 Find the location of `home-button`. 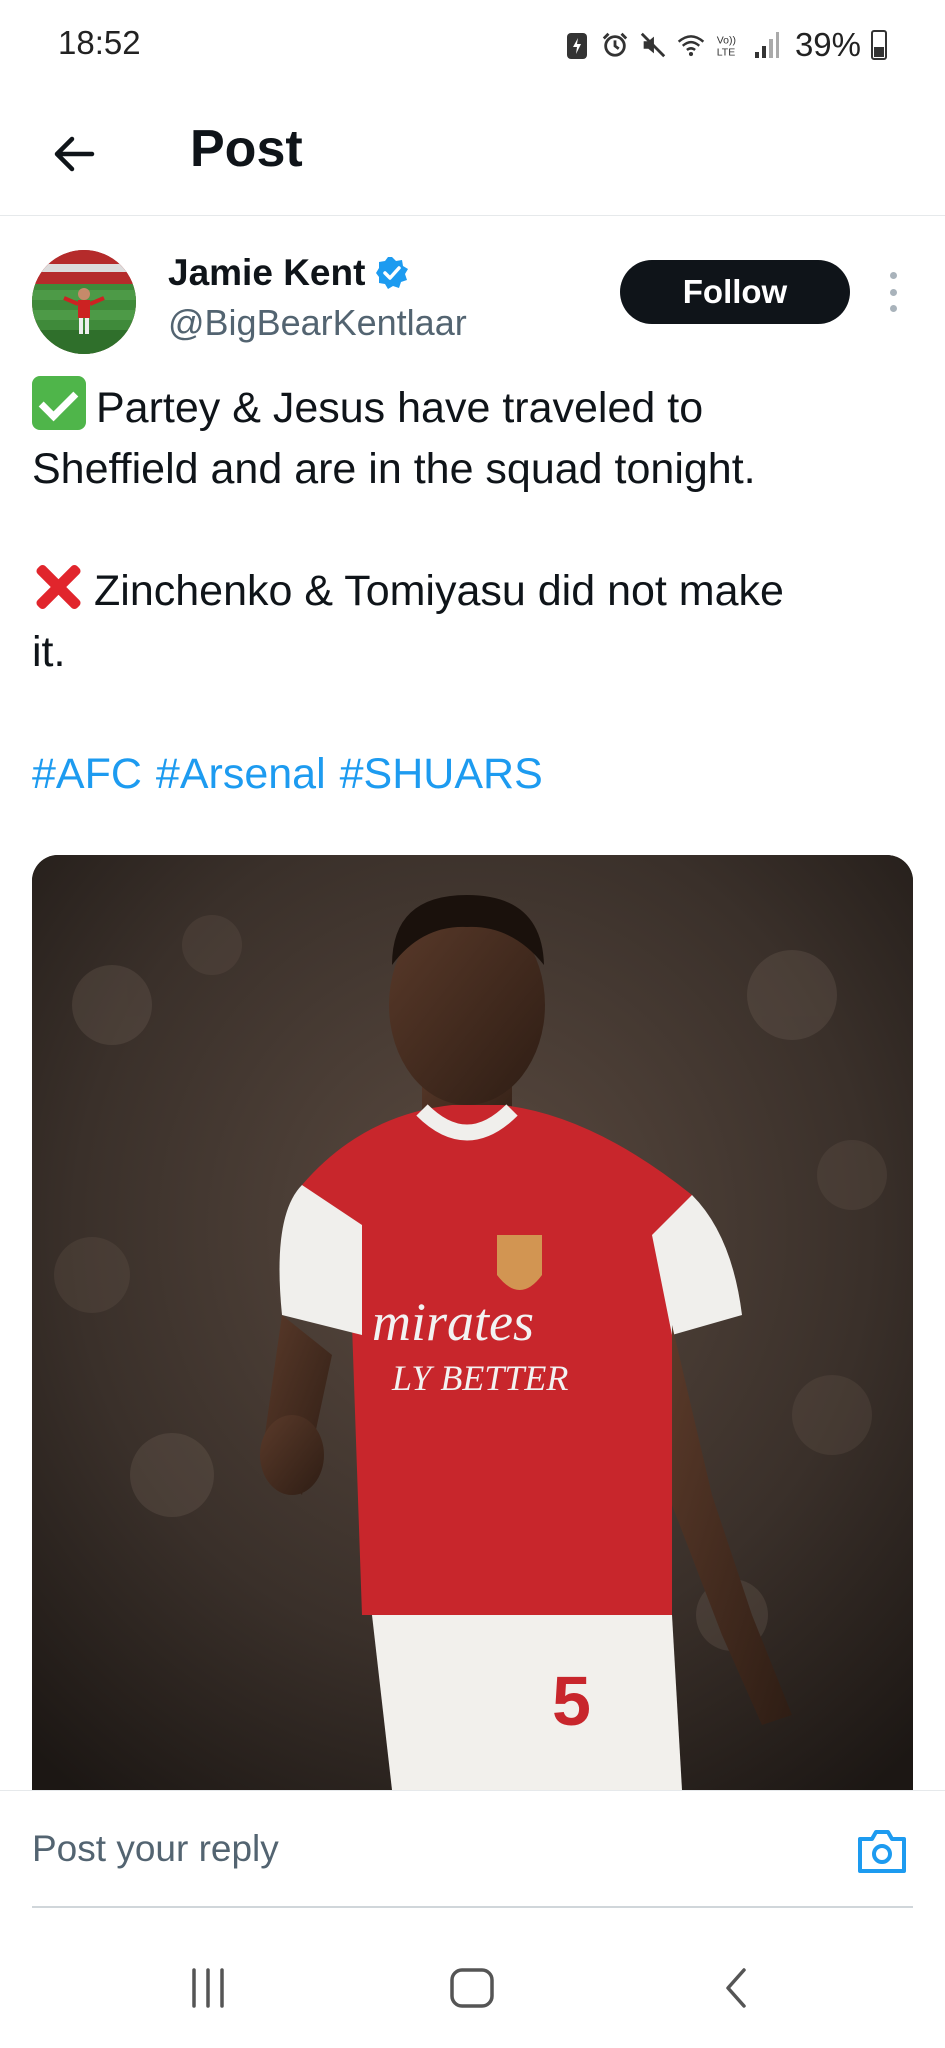

home-button is located at coordinates (472, 1988).